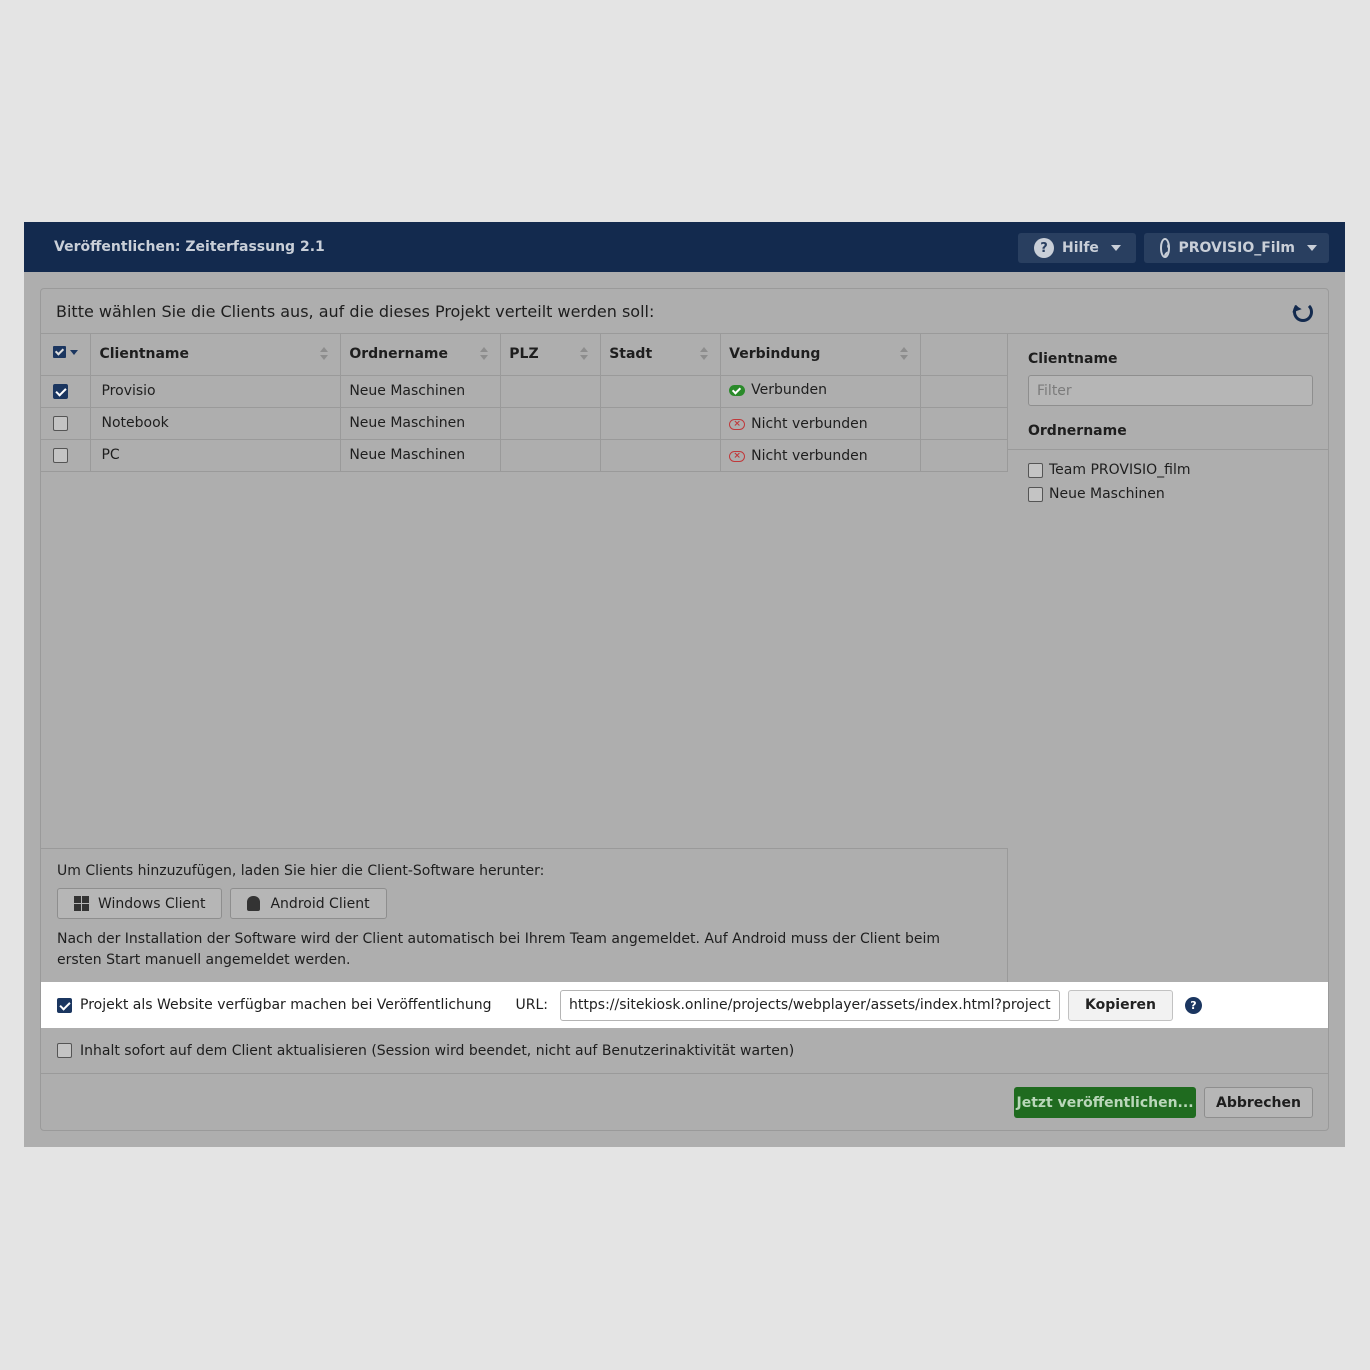  I want to click on copy-button: Kopieren, so click(1120, 1005).